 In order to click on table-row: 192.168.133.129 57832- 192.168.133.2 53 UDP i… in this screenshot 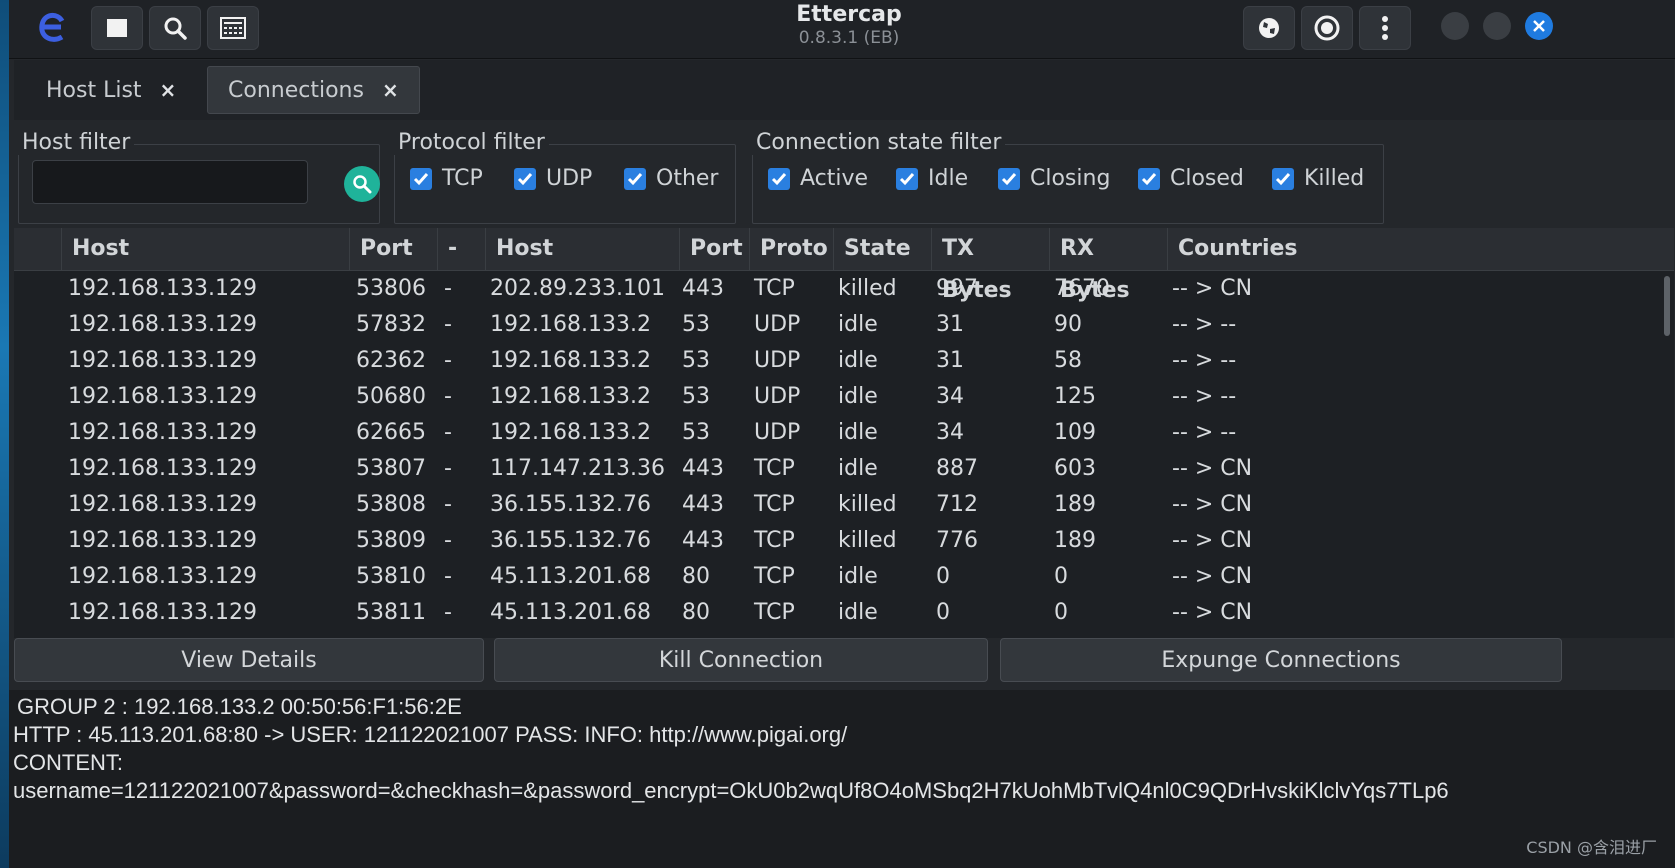, I will do `click(836, 325)`.